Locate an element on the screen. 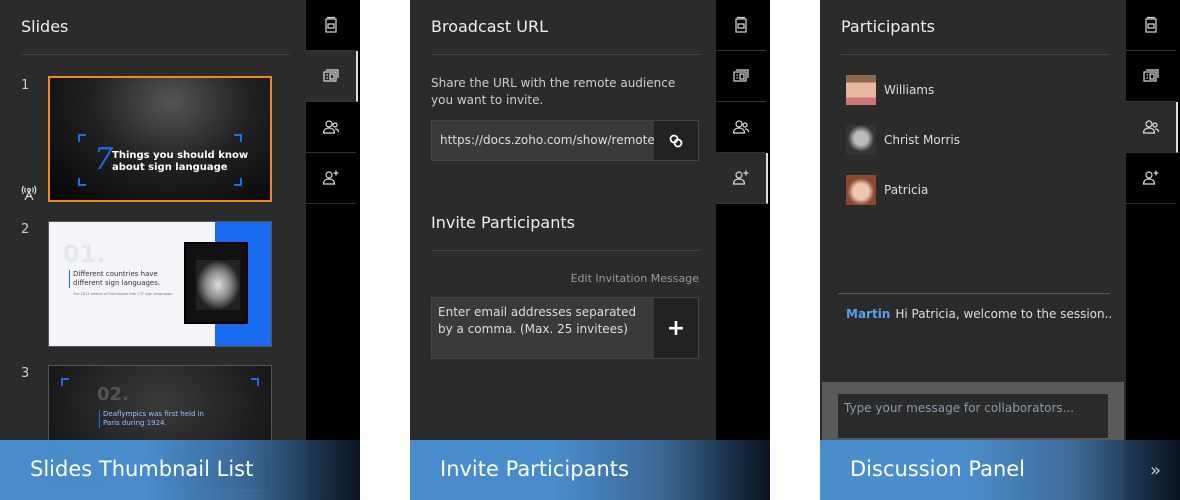  participant-name: Patricia is located at coordinates (906, 190).